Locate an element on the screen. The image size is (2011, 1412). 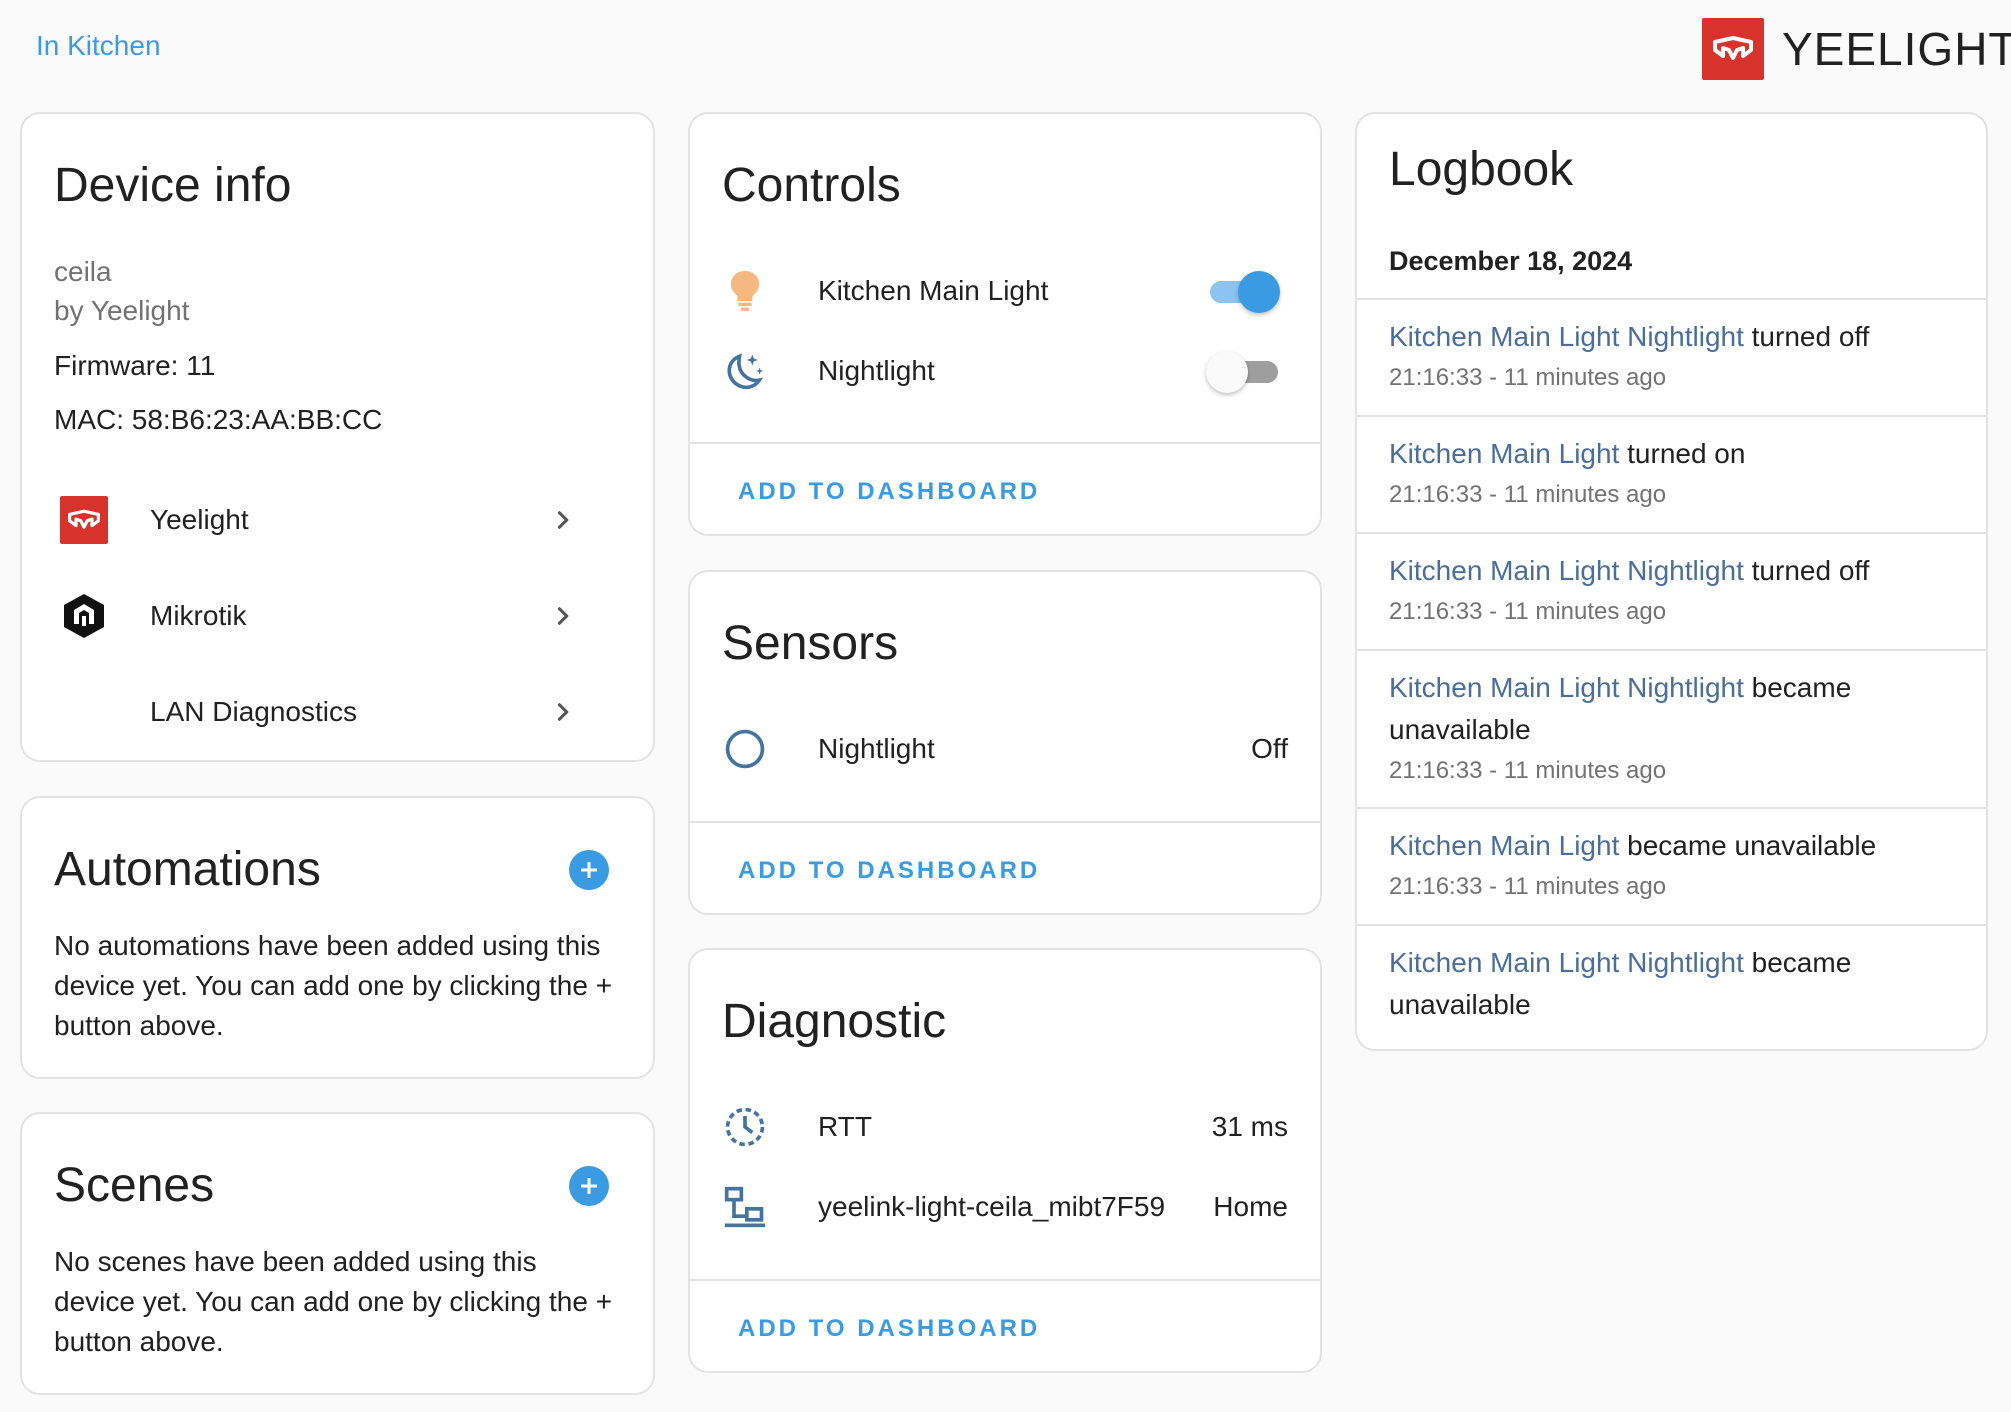
controls-title: Controls is located at coordinates (811, 185).